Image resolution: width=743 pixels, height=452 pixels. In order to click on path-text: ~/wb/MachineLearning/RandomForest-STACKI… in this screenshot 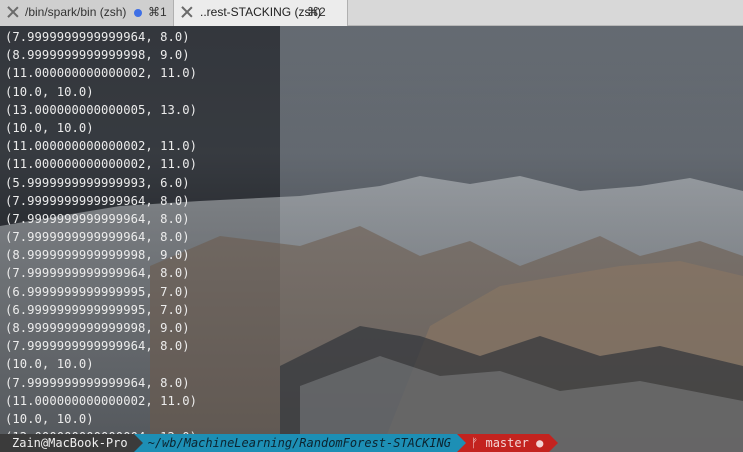, I will do `click(299, 443)`.